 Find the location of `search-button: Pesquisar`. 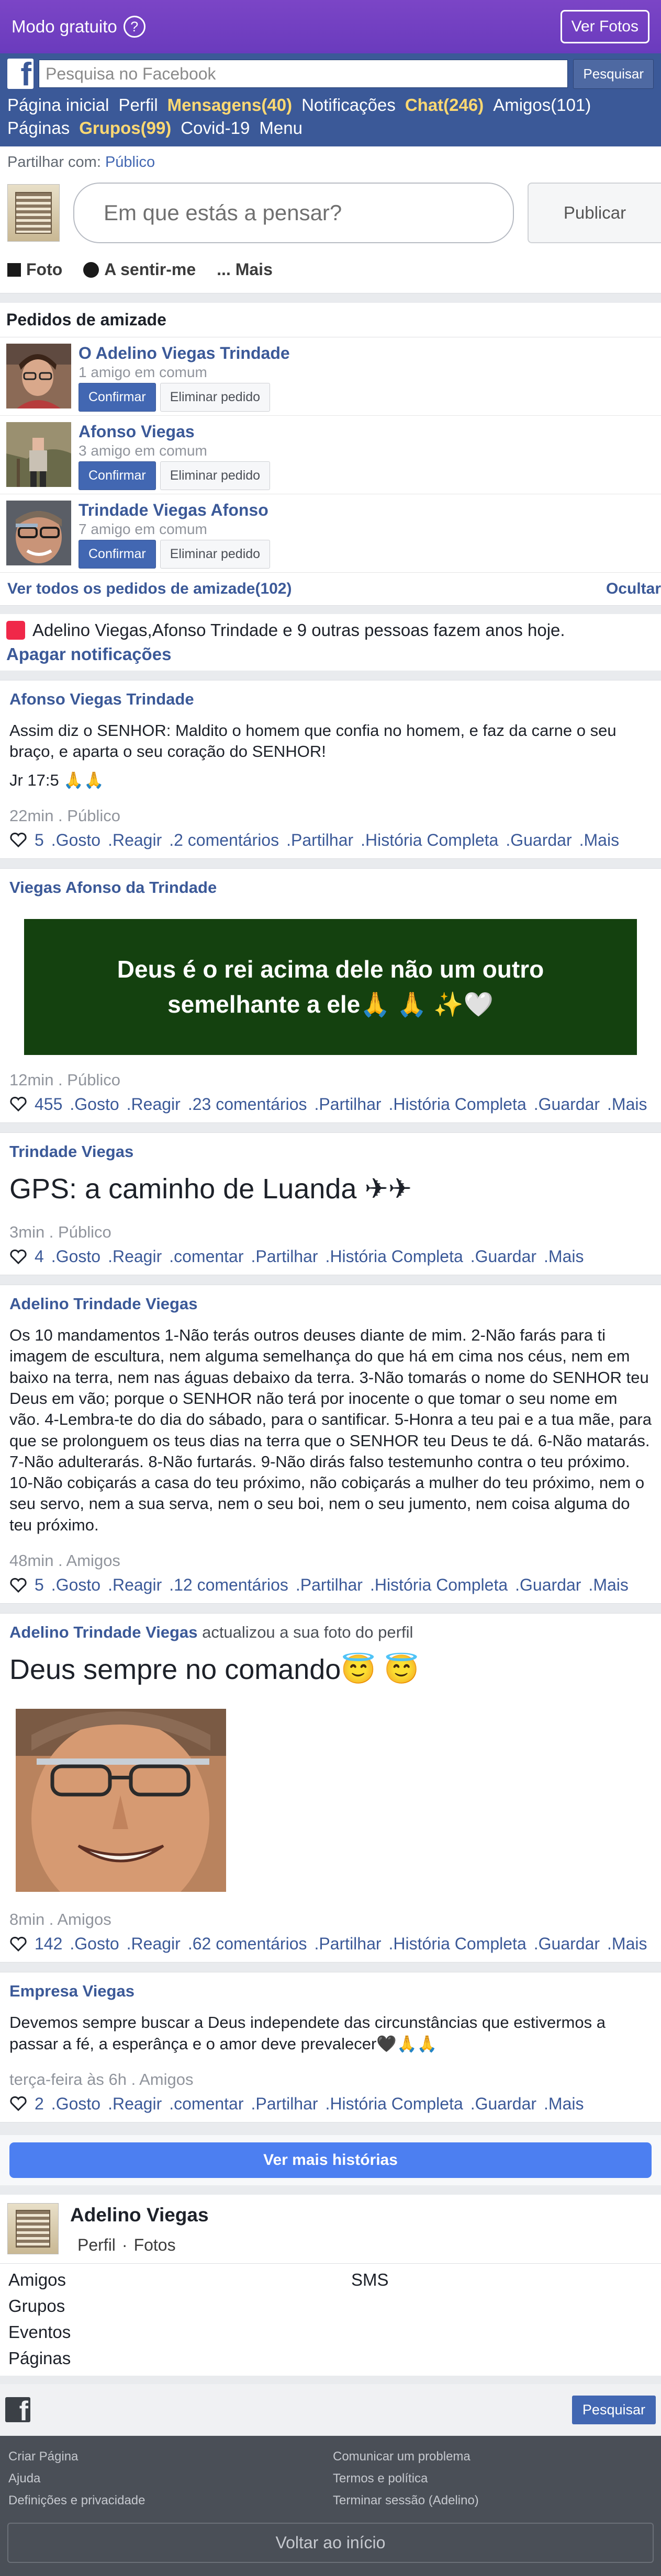

search-button: Pesquisar is located at coordinates (613, 74).